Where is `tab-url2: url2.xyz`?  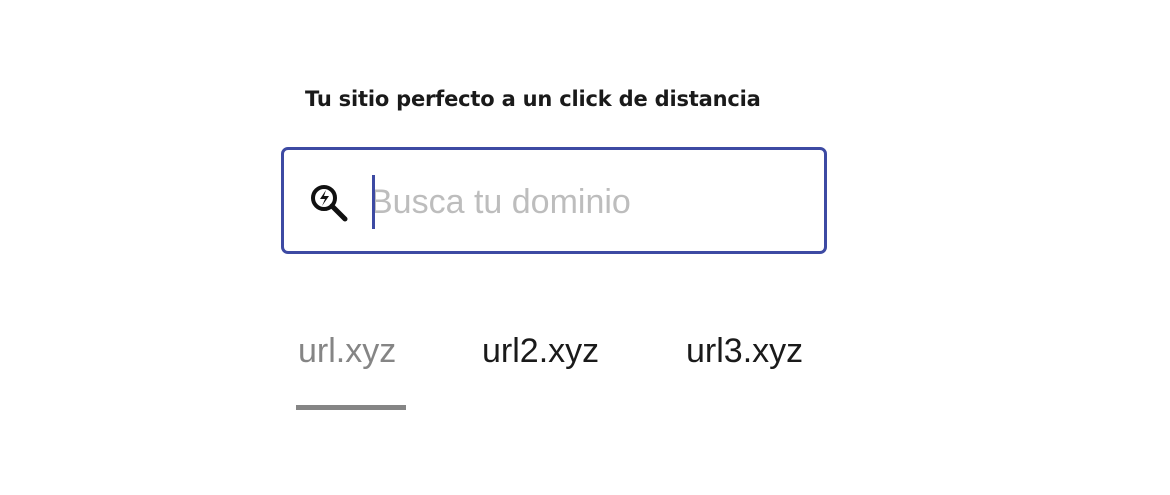
tab-url2: url2.xyz is located at coordinates (540, 351).